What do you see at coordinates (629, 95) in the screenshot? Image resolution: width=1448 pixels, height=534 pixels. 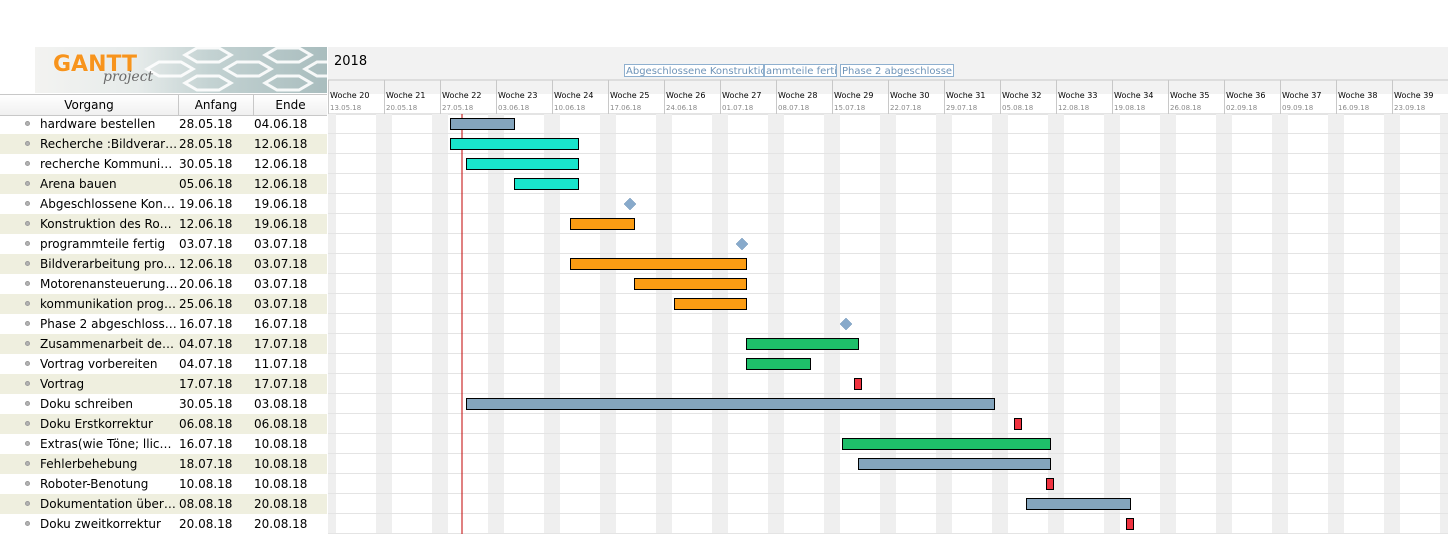 I see `week-label: Woche 25` at bounding box center [629, 95].